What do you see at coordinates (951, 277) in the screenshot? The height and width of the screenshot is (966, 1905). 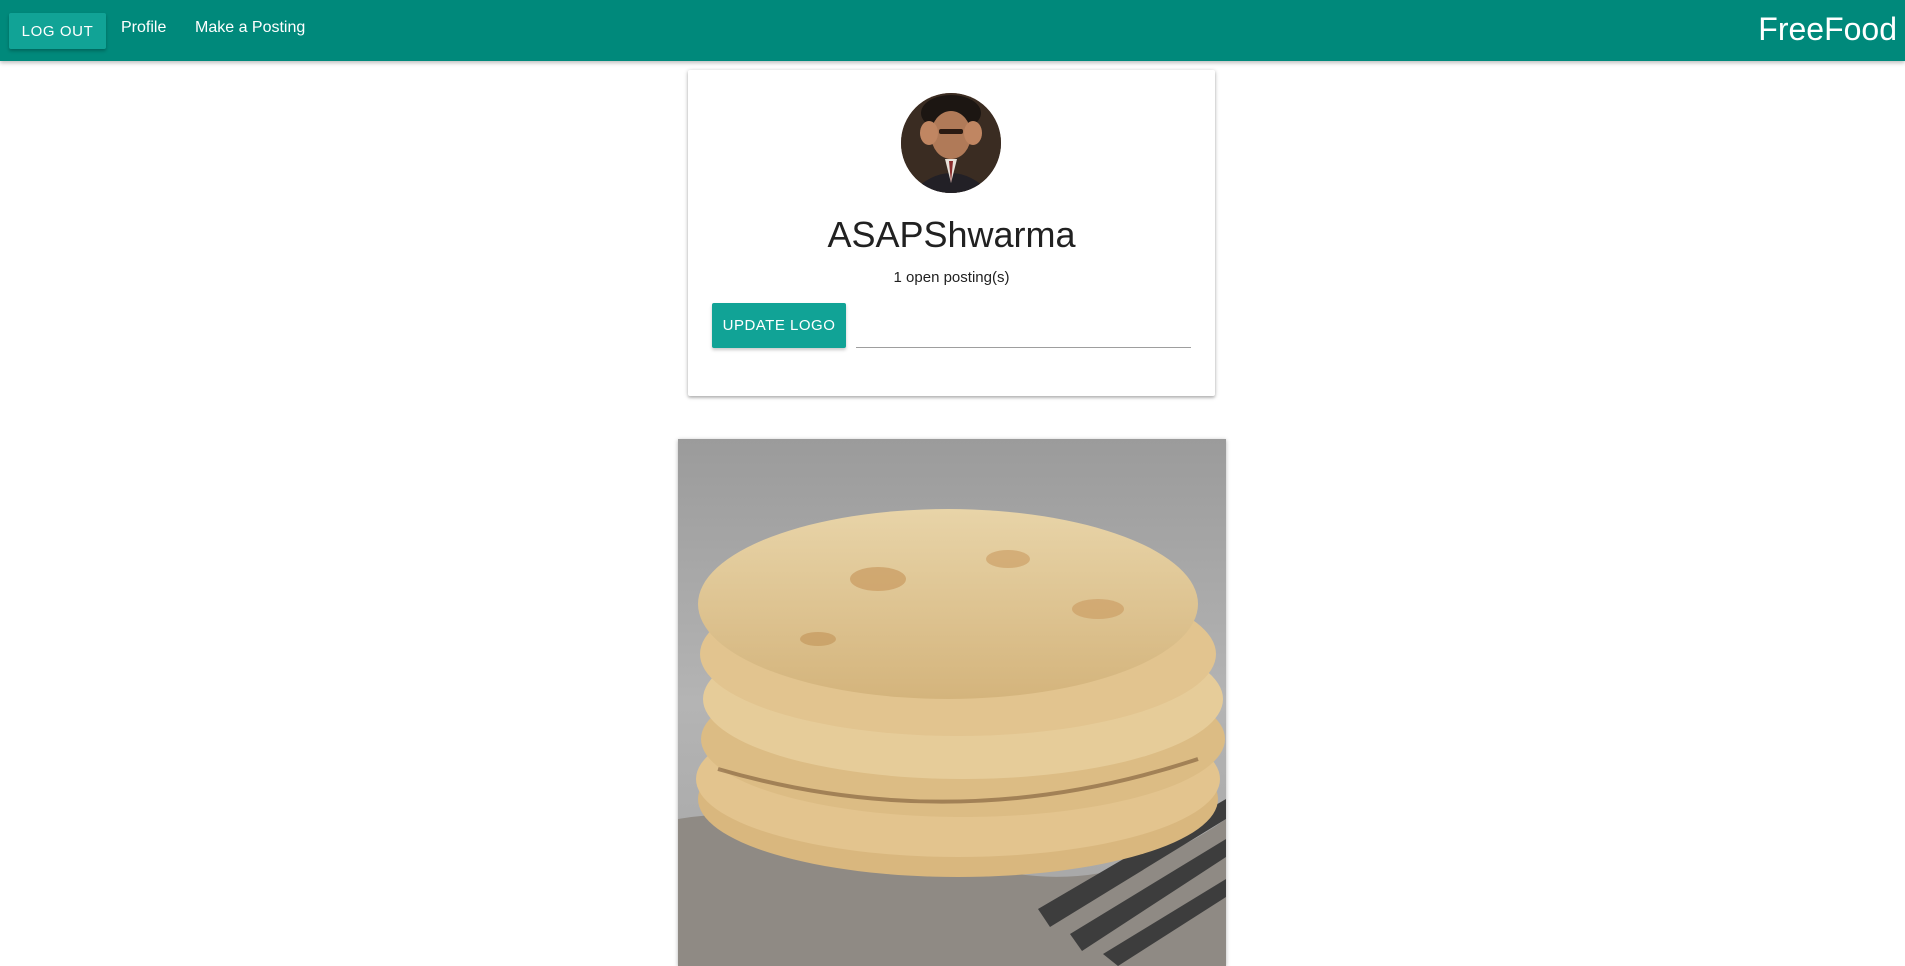 I see `open-postings-count: 1 open posting(s)` at bounding box center [951, 277].